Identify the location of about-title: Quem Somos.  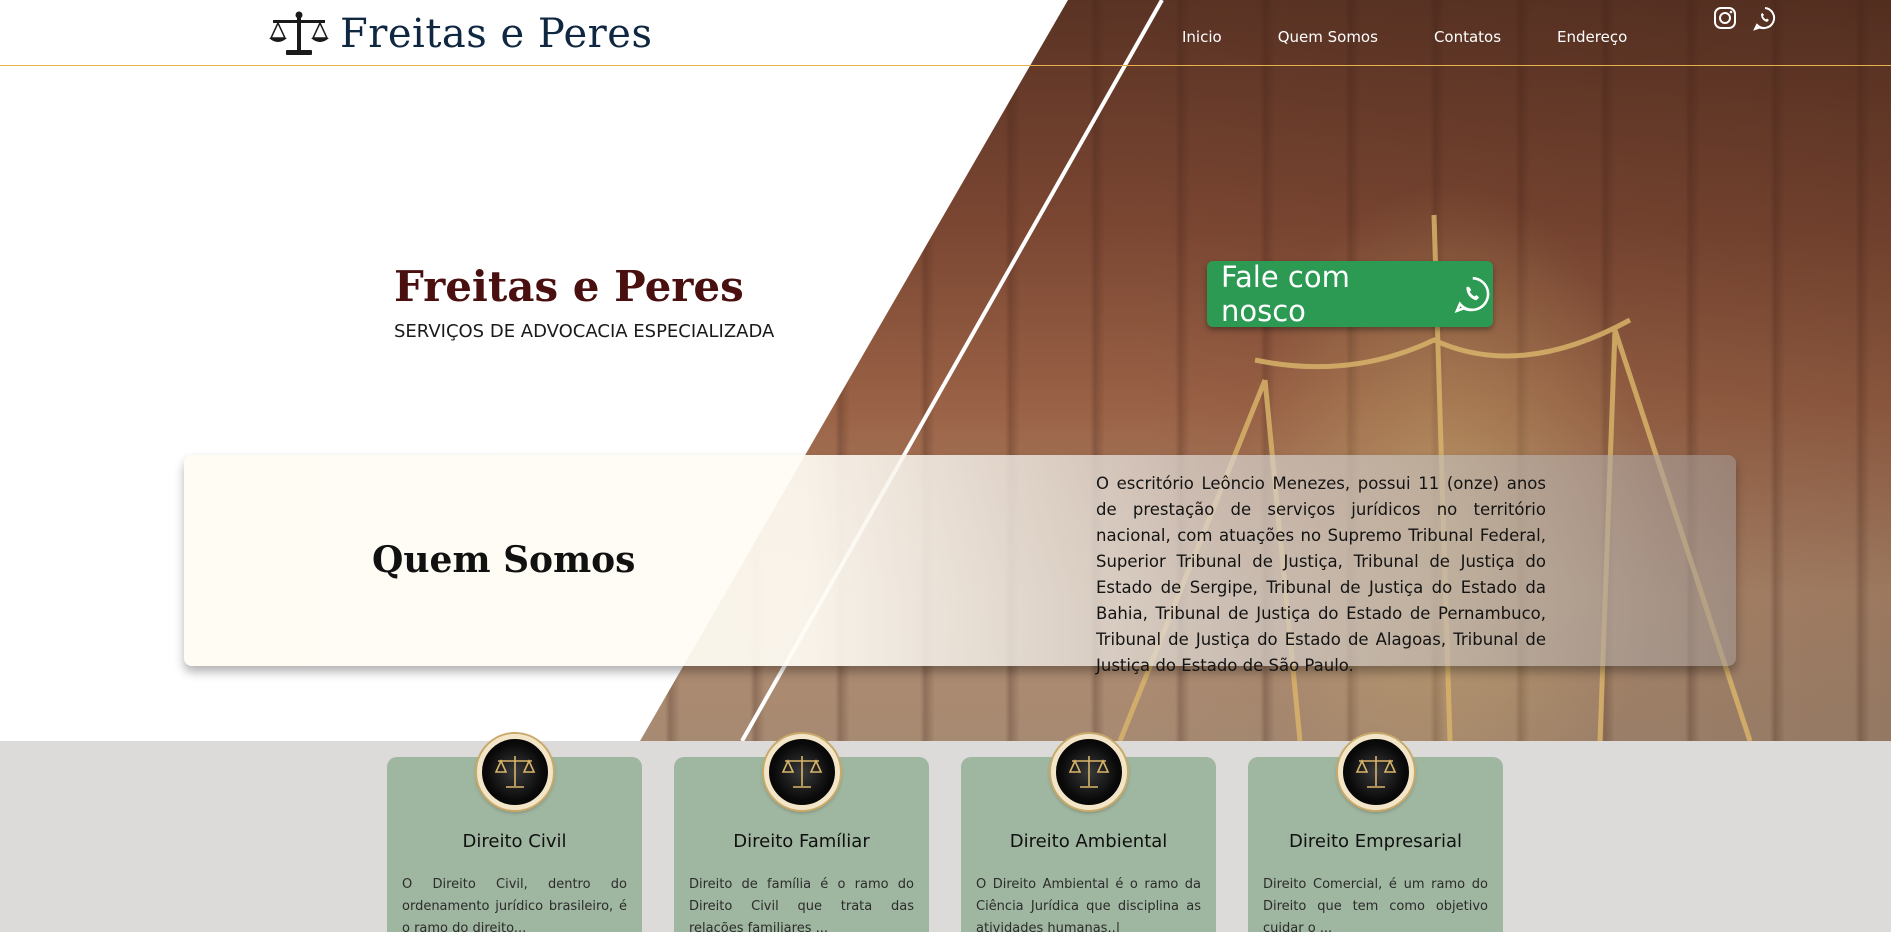
(504, 560).